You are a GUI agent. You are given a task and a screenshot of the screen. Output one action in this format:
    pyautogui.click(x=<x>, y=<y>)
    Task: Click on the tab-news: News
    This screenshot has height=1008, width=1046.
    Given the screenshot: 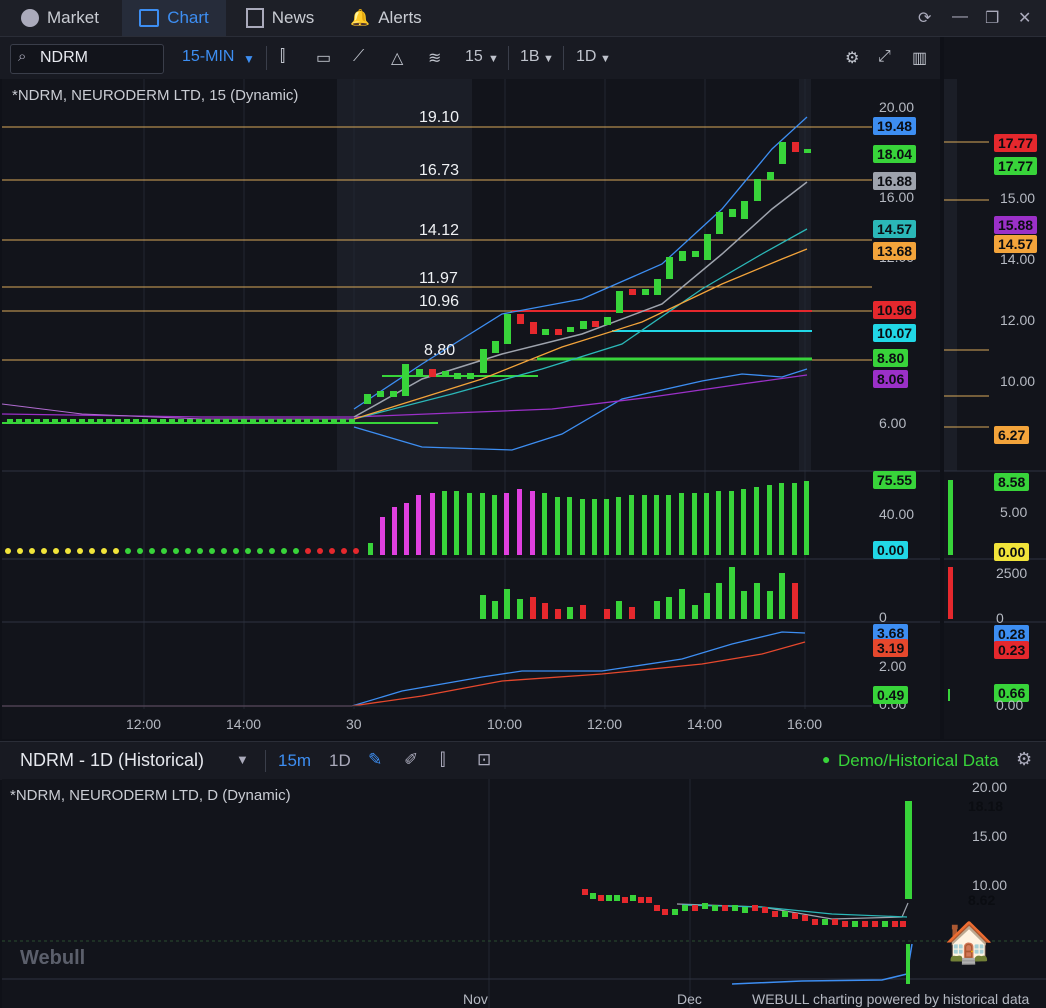 What is the action you would take?
    pyautogui.click(x=280, y=18)
    